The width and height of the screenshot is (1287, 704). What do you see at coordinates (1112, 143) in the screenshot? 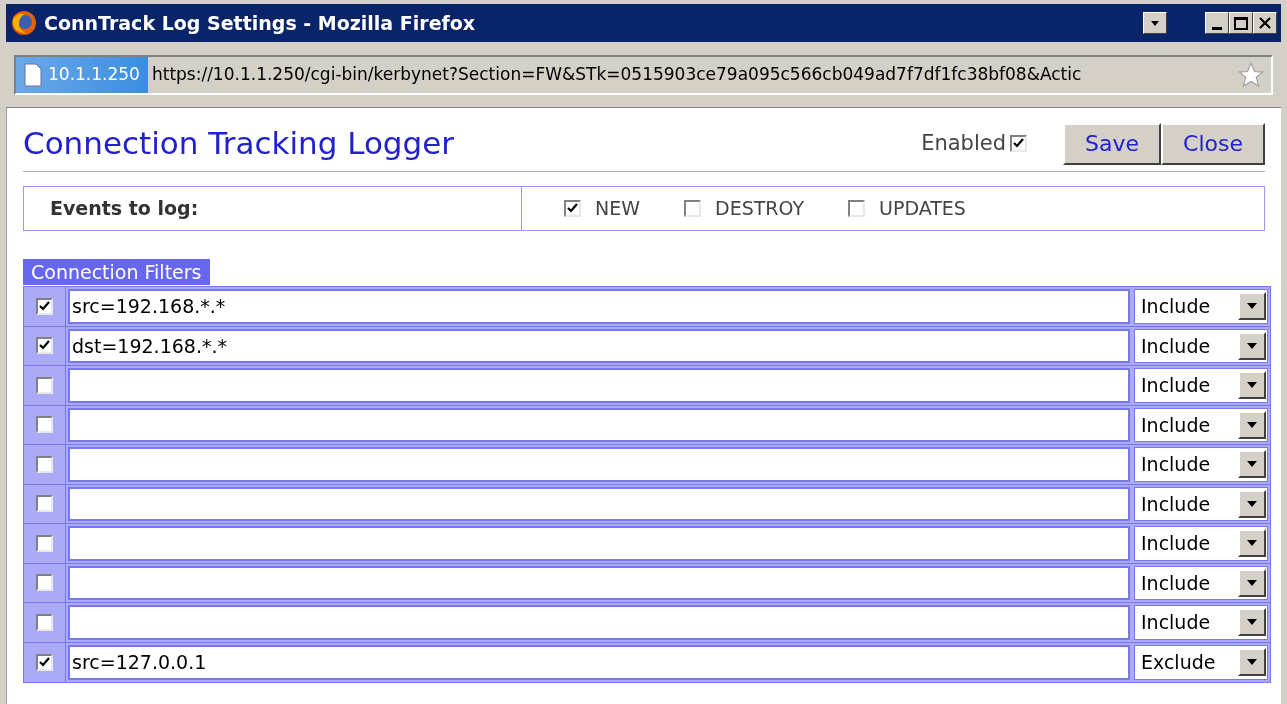
I see `page-button: Save` at bounding box center [1112, 143].